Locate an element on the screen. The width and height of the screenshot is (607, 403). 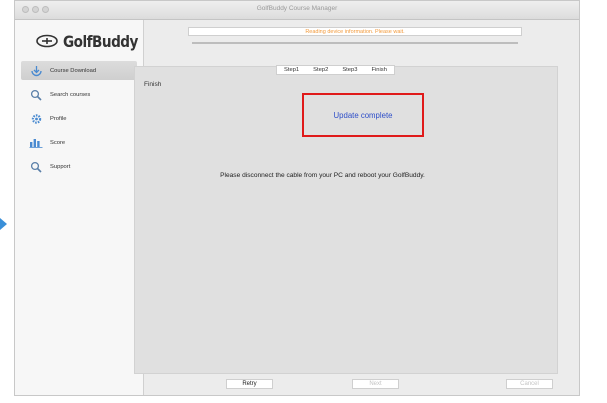
background-edge is located at coordinates (6, 201).